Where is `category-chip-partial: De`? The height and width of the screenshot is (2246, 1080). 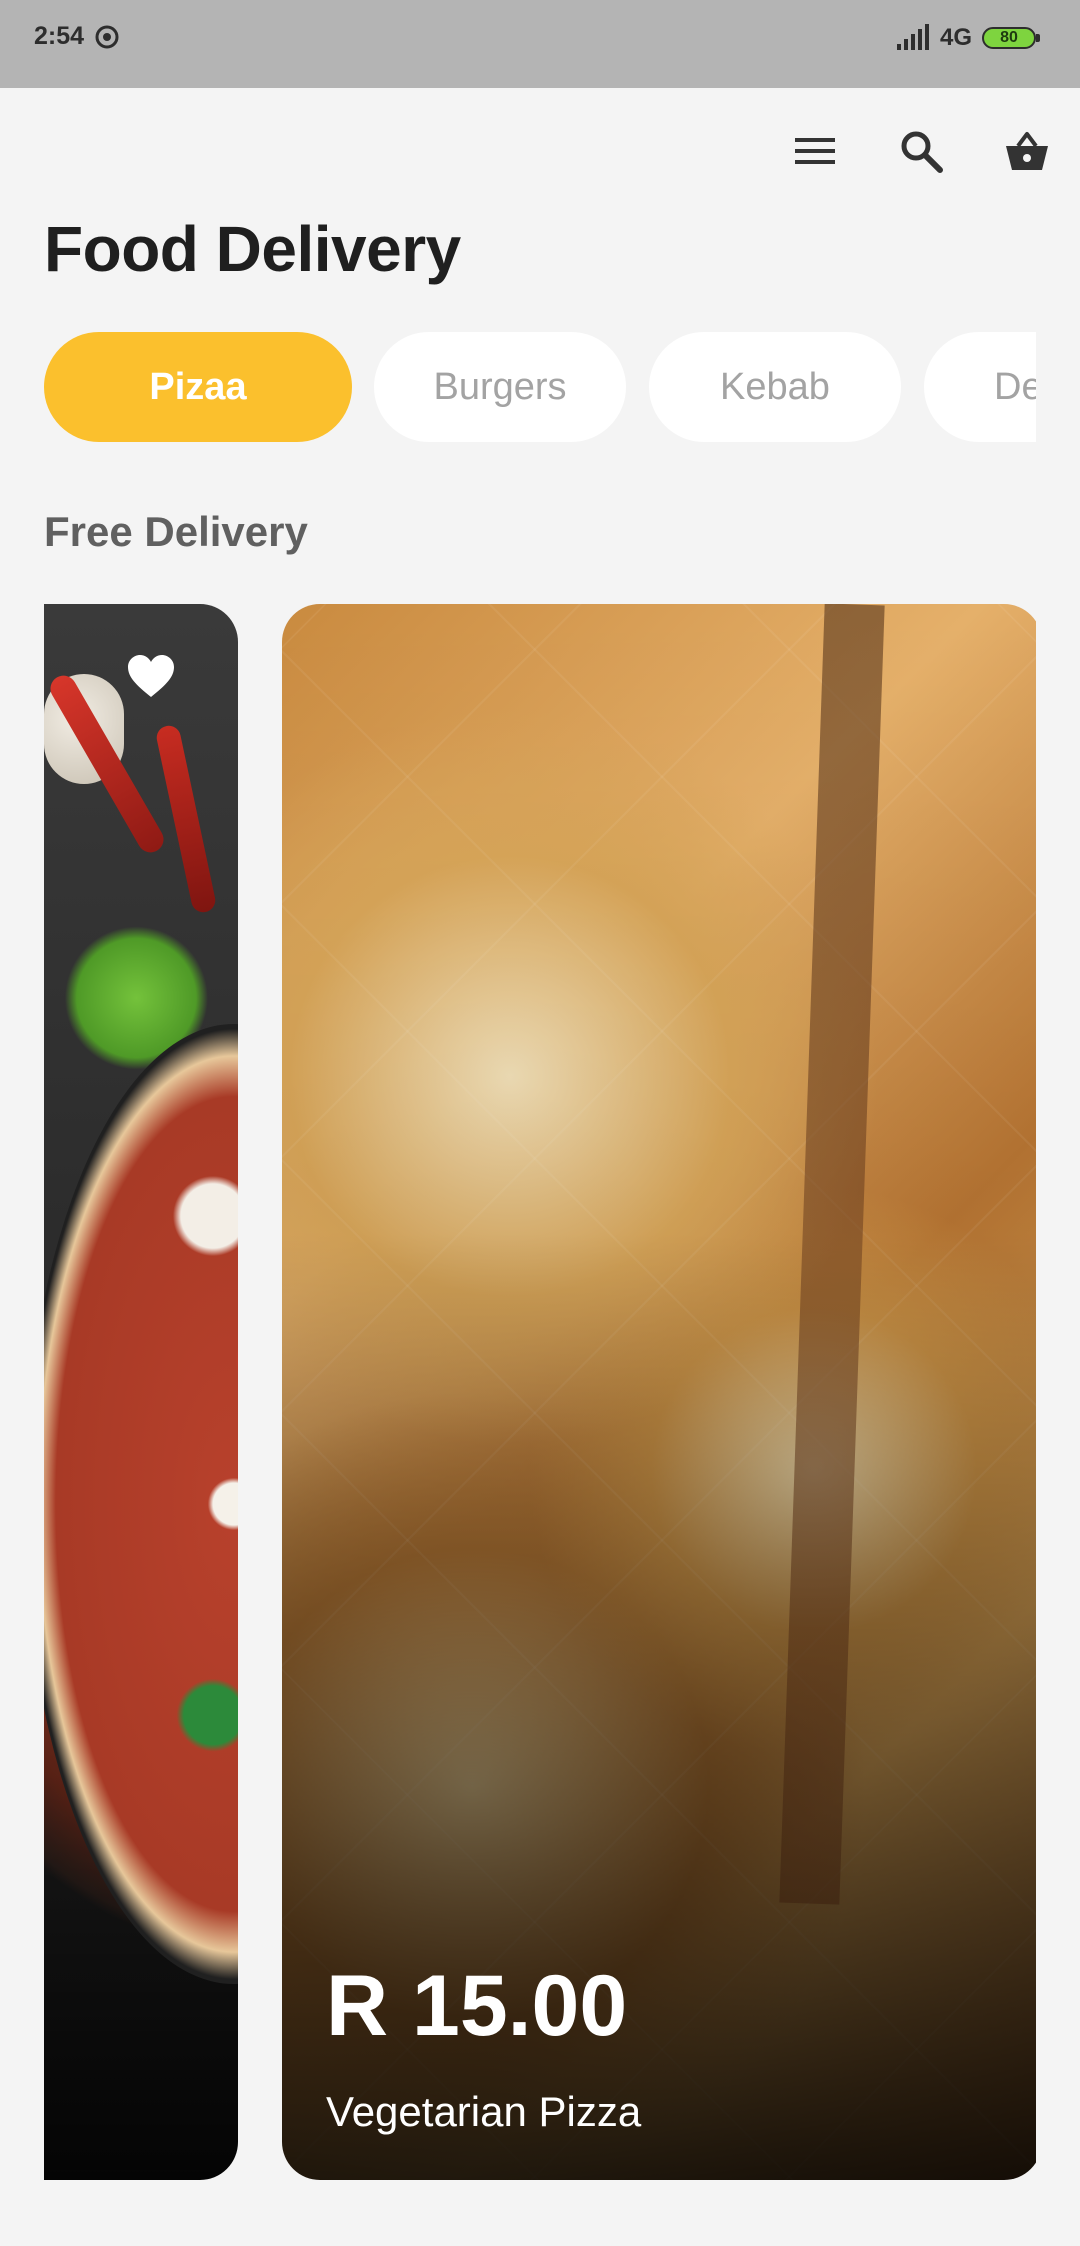 category-chip-partial: De is located at coordinates (980, 387).